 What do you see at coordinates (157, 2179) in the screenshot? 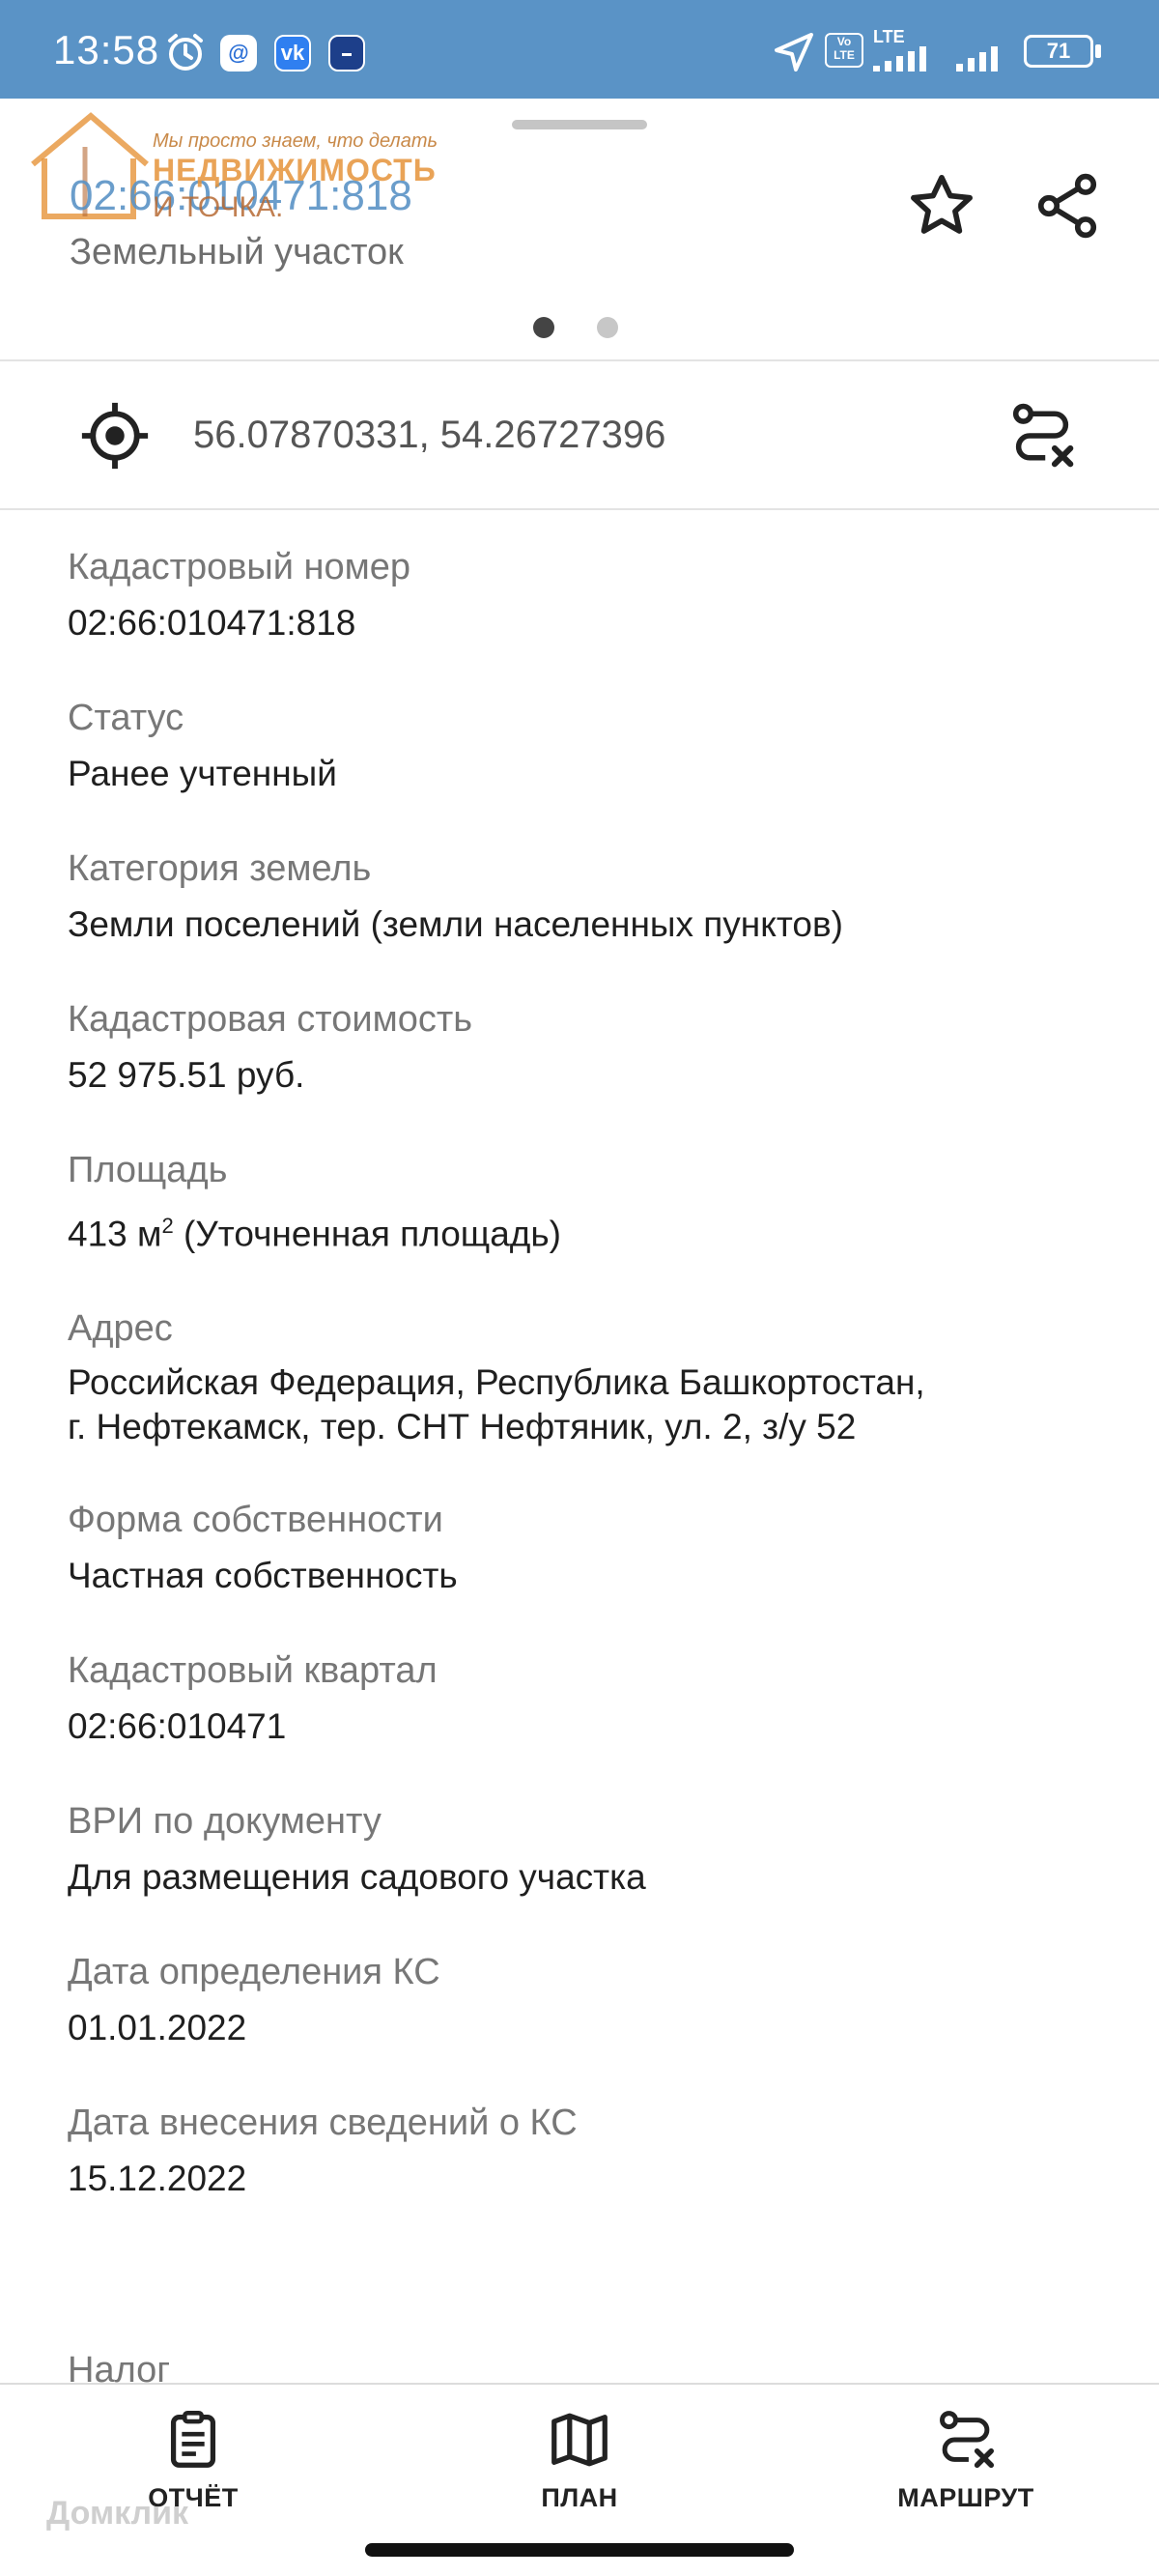
I see `field-value: 15.12.2022` at bounding box center [157, 2179].